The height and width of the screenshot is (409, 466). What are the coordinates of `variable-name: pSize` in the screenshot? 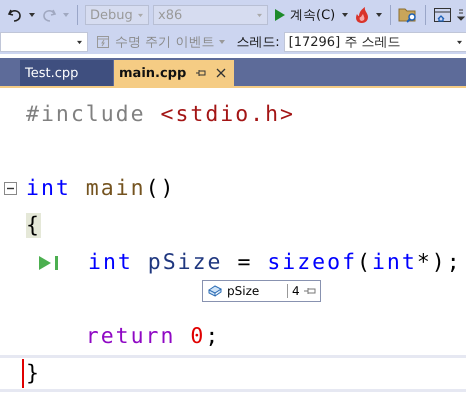 It's located at (243, 291).